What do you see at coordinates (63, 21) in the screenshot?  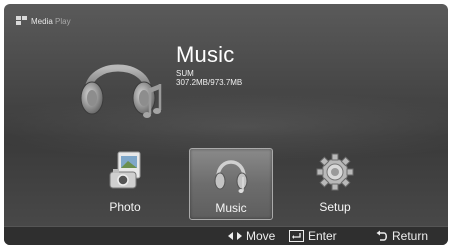 I see `brand-sublabel: Play` at bounding box center [63, 21].